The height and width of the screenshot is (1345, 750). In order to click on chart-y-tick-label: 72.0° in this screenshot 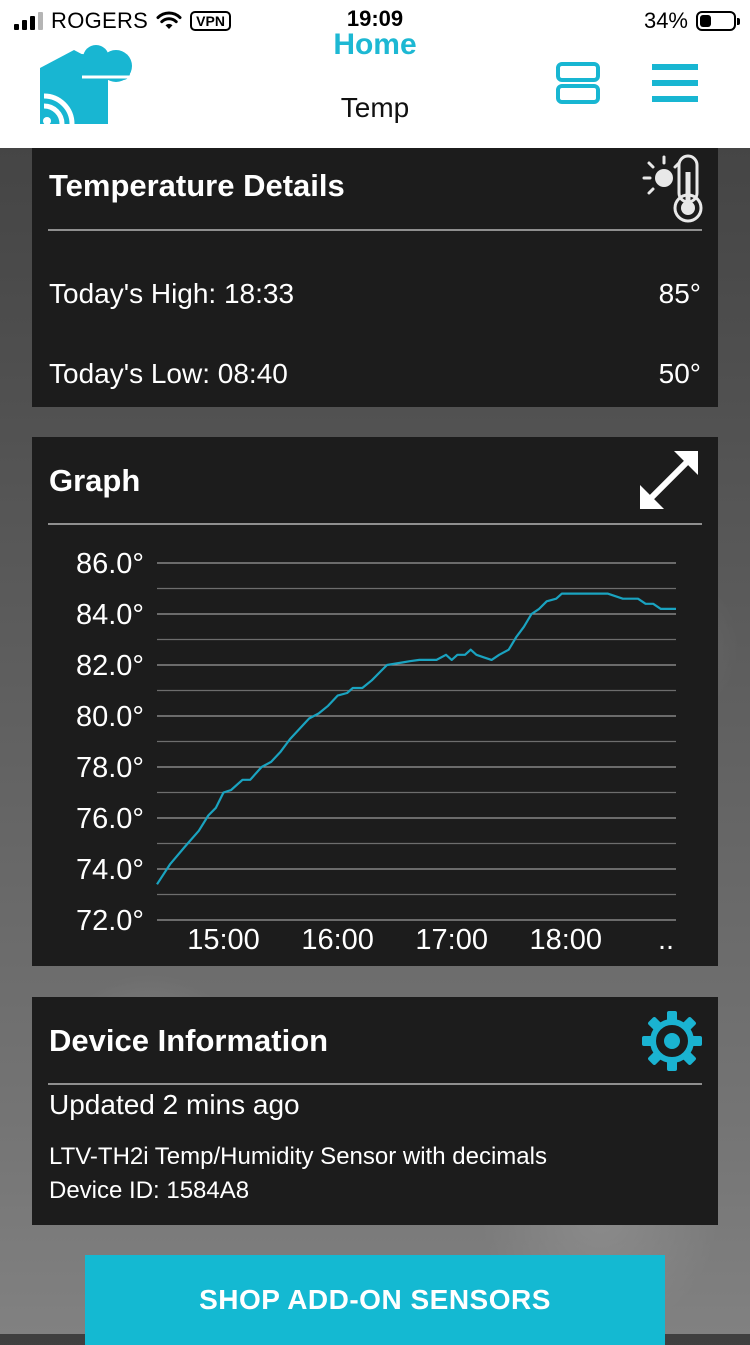, I will do `click(110, 921)`.